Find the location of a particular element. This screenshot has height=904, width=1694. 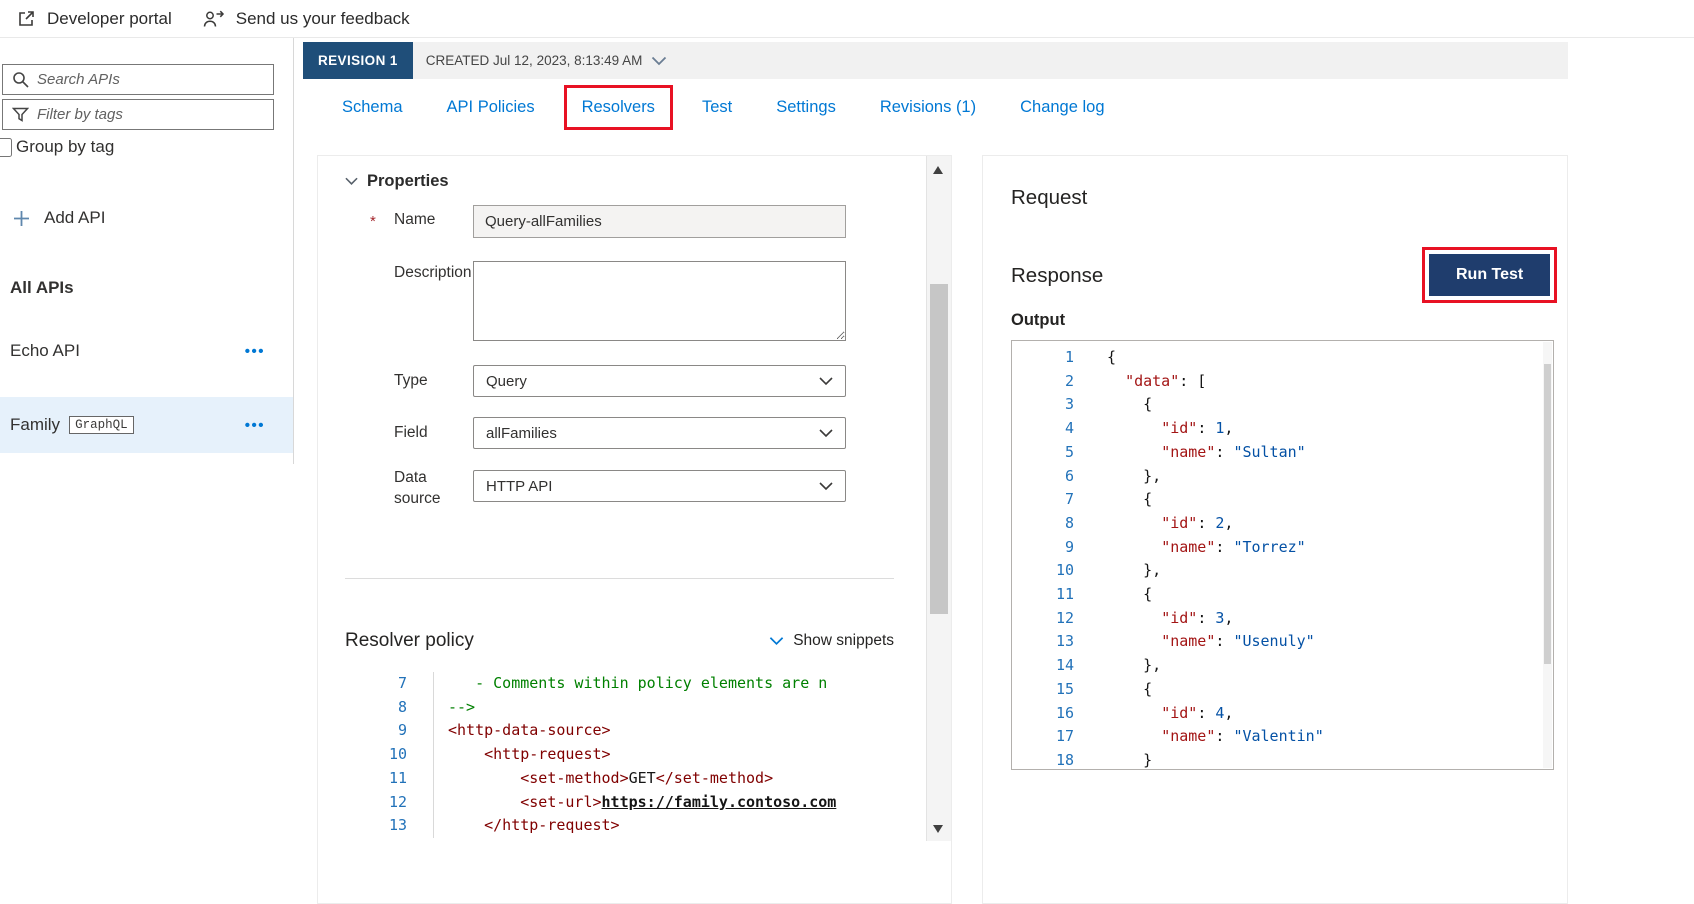

code-text: <set-method>GET</set-method> is located at coordinates (603, 778).